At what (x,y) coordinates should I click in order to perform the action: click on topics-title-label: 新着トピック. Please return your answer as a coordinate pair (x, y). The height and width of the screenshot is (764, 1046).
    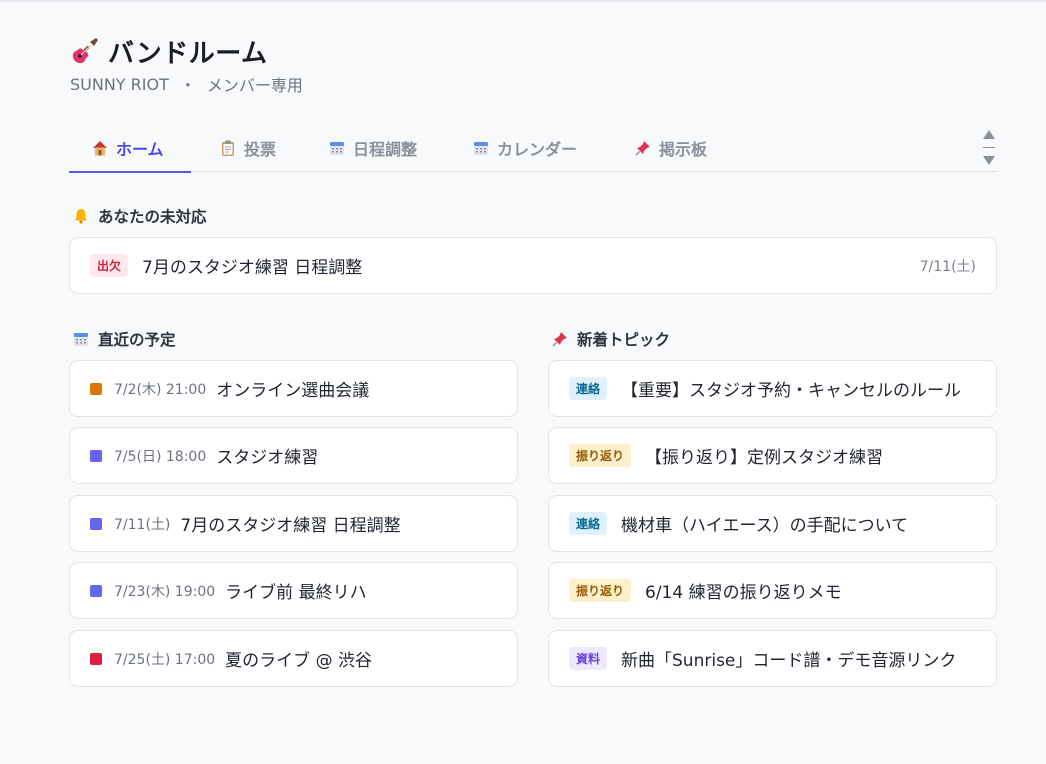
    Looking at the image, I should click on (624, 340).